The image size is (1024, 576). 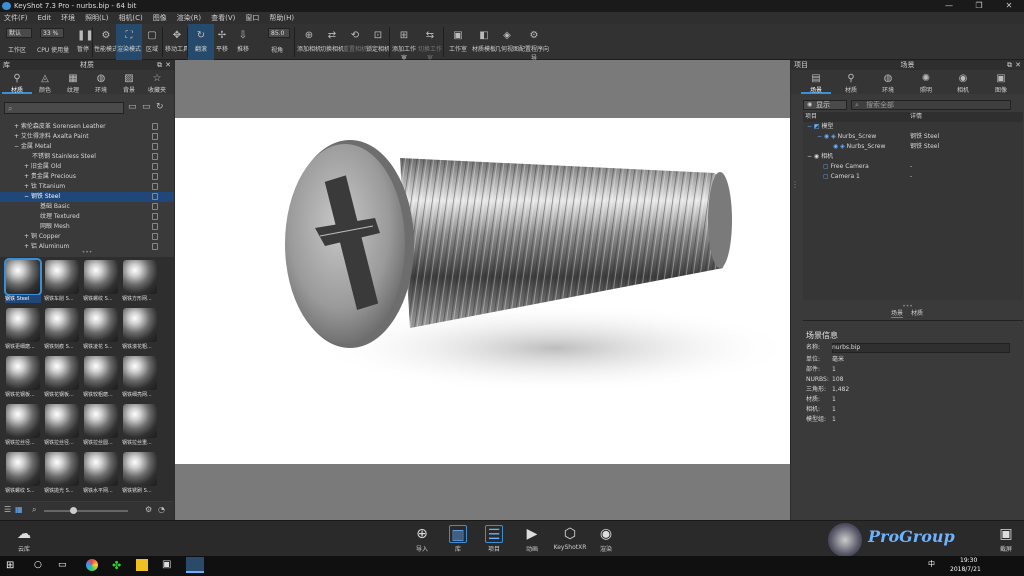 I want to click on new-folder-icon: ▭, so click(x=146, y=107).